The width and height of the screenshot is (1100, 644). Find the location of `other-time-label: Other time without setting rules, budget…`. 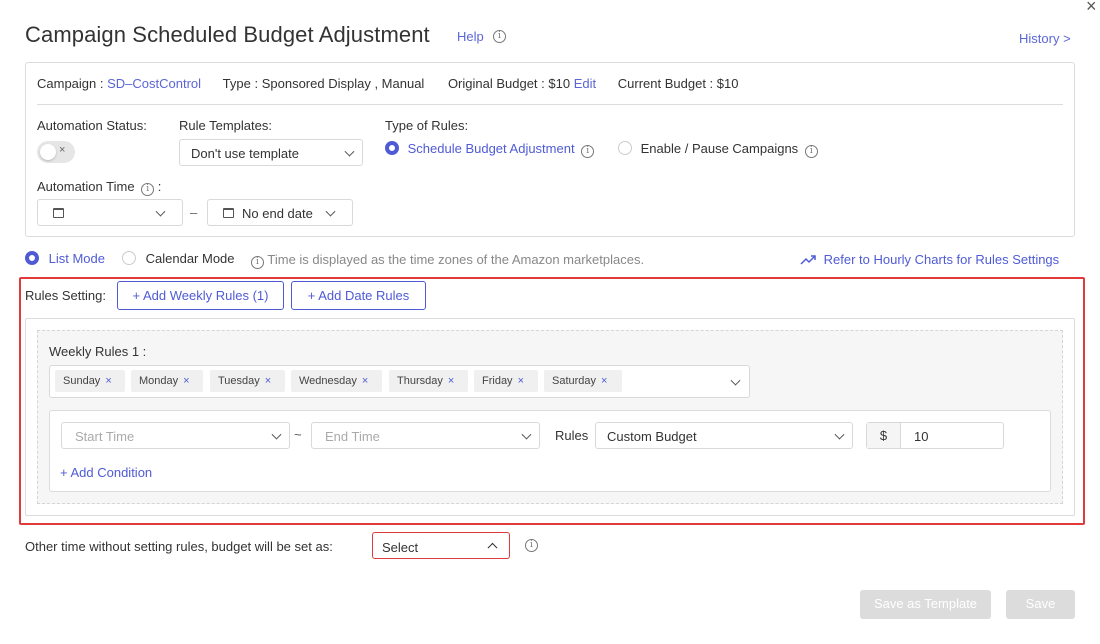

other-time-label: Other time without setting rules, budget… is located at coordinates (179, 546).